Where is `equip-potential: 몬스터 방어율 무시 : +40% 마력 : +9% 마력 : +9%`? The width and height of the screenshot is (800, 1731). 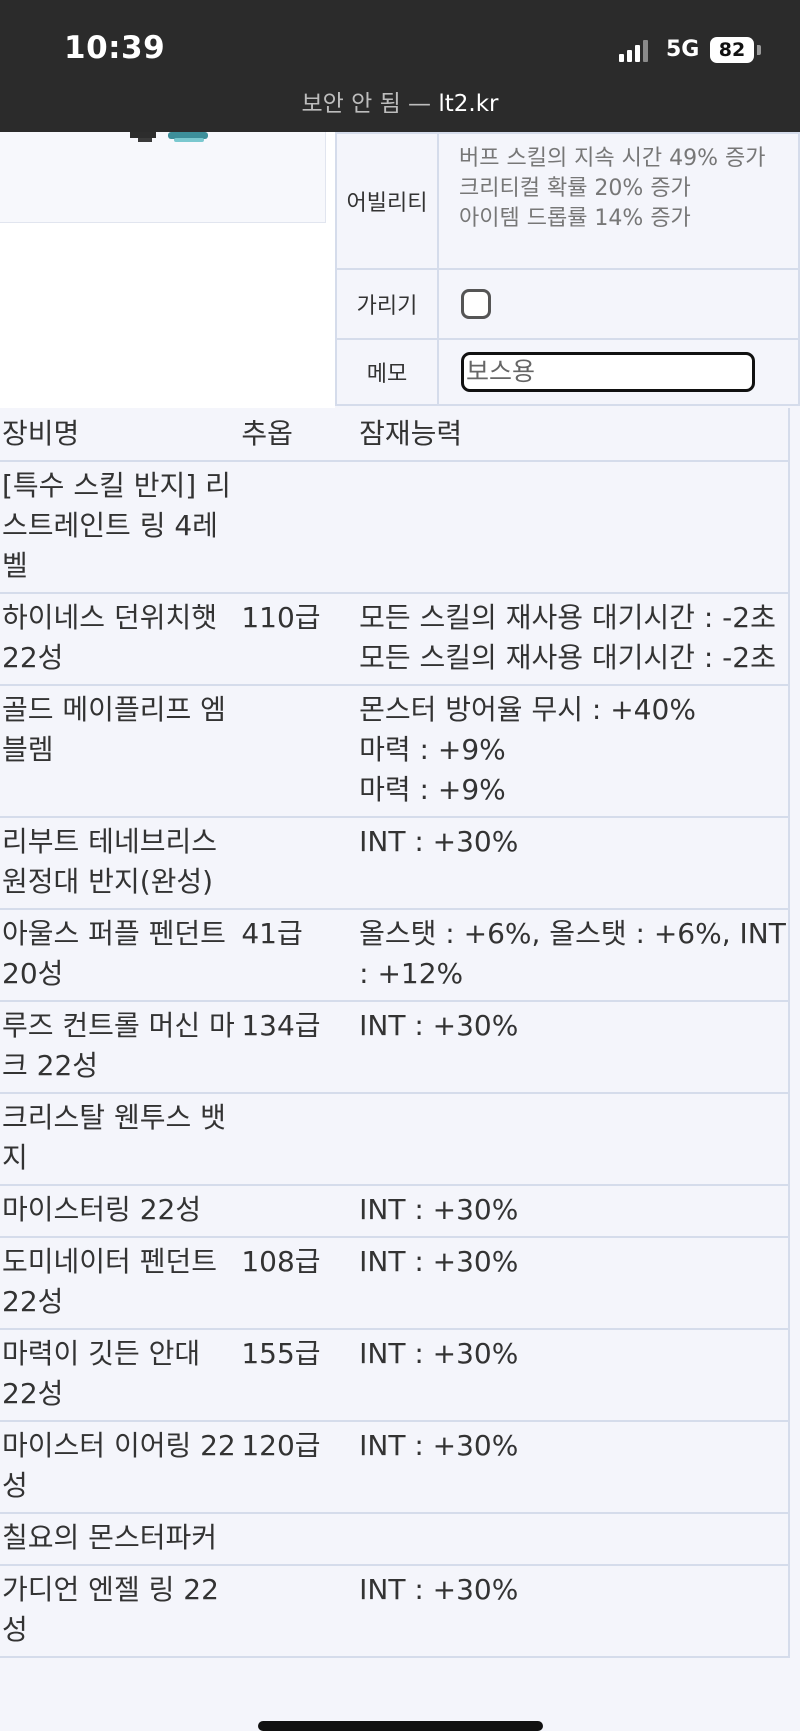 equip-potential: 몬스터 방어율 무시 : +40% 마력 : +9% 마력 : +9% is located at coordinates (574, 751).